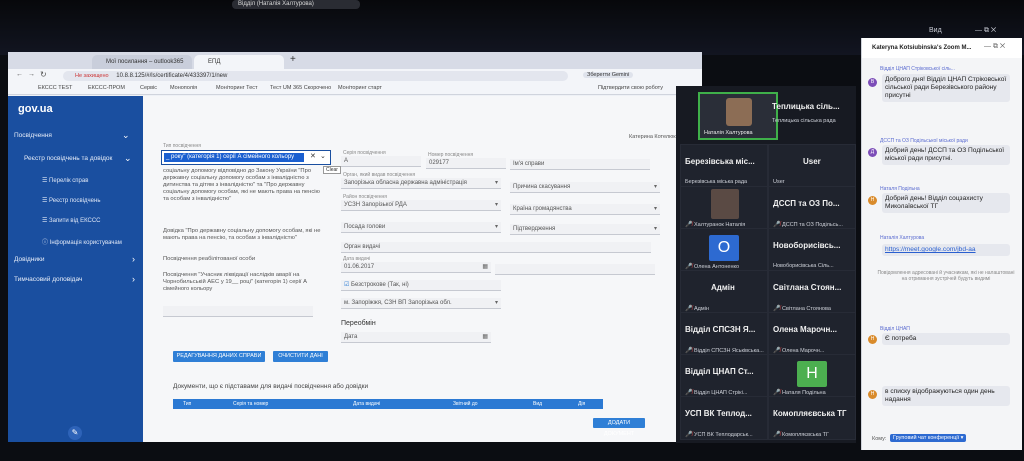 Image resolution: width=1024 pixels, height=461 pixels. I want to click on active-speaker-tile: Наталія Халтурова, so click(738, 116).